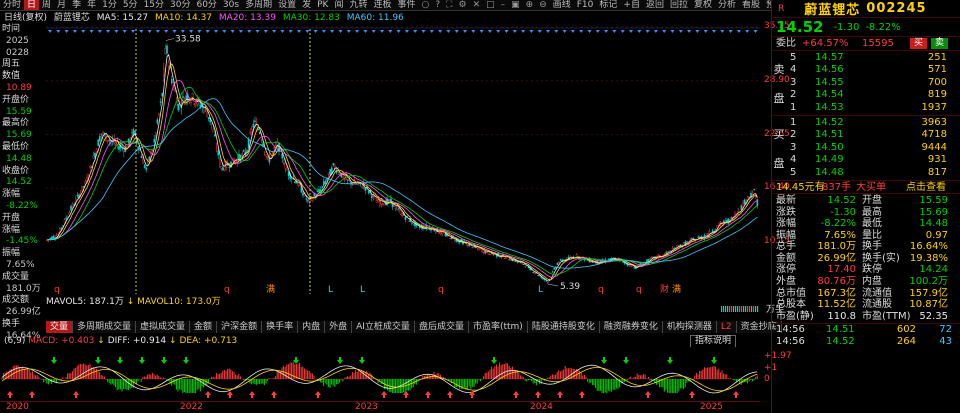  I want to click on macd-params: (6,9), so click(15, 341).